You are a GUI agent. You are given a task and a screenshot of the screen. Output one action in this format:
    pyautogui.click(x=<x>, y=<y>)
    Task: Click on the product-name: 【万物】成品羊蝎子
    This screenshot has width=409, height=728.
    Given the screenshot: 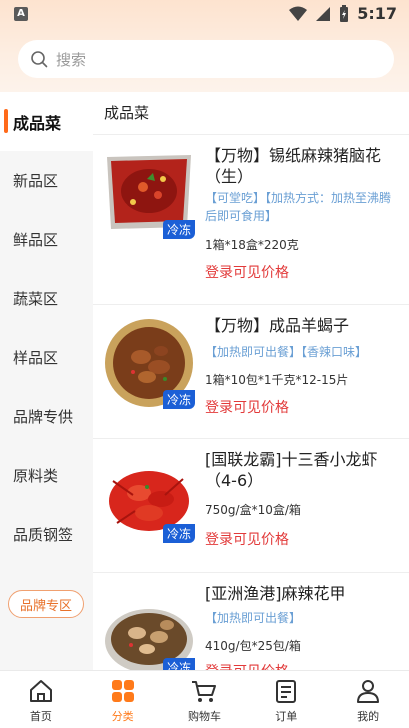 What is the action you would take?
    pyautogui.click(x=277, y=325)
    